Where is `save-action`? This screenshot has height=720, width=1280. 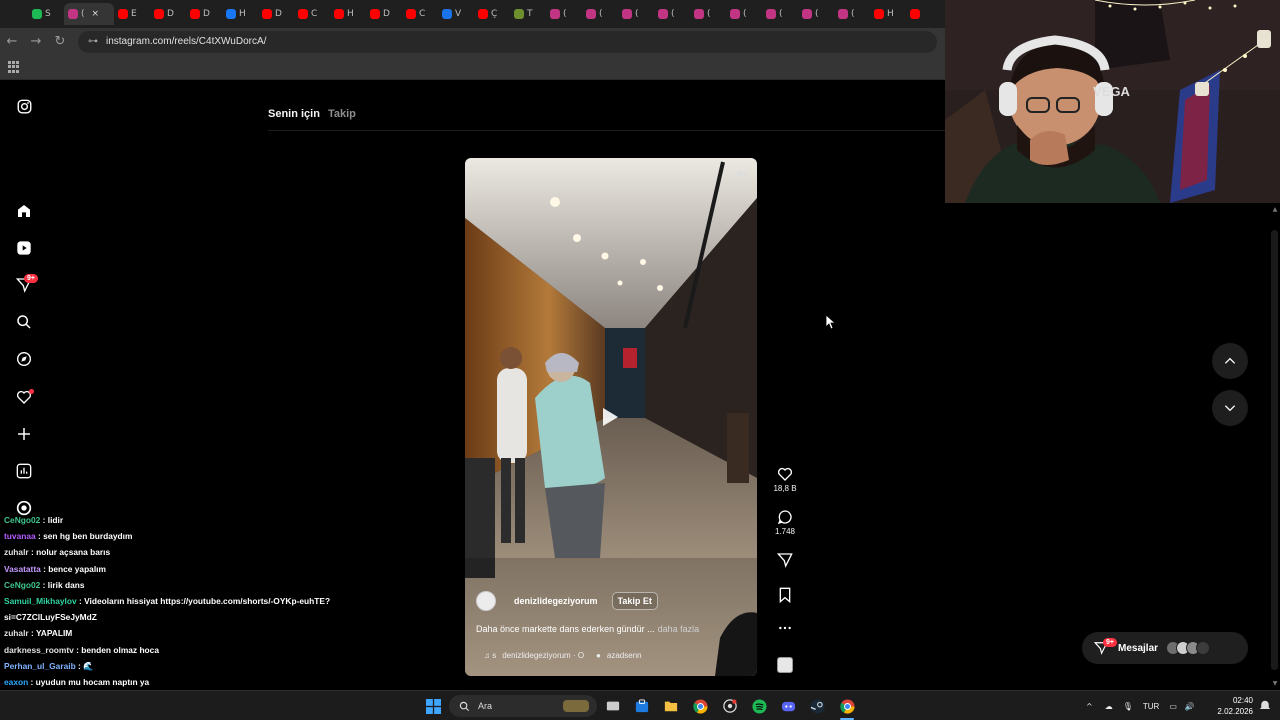 save-action is located at coordinates (785, 595).